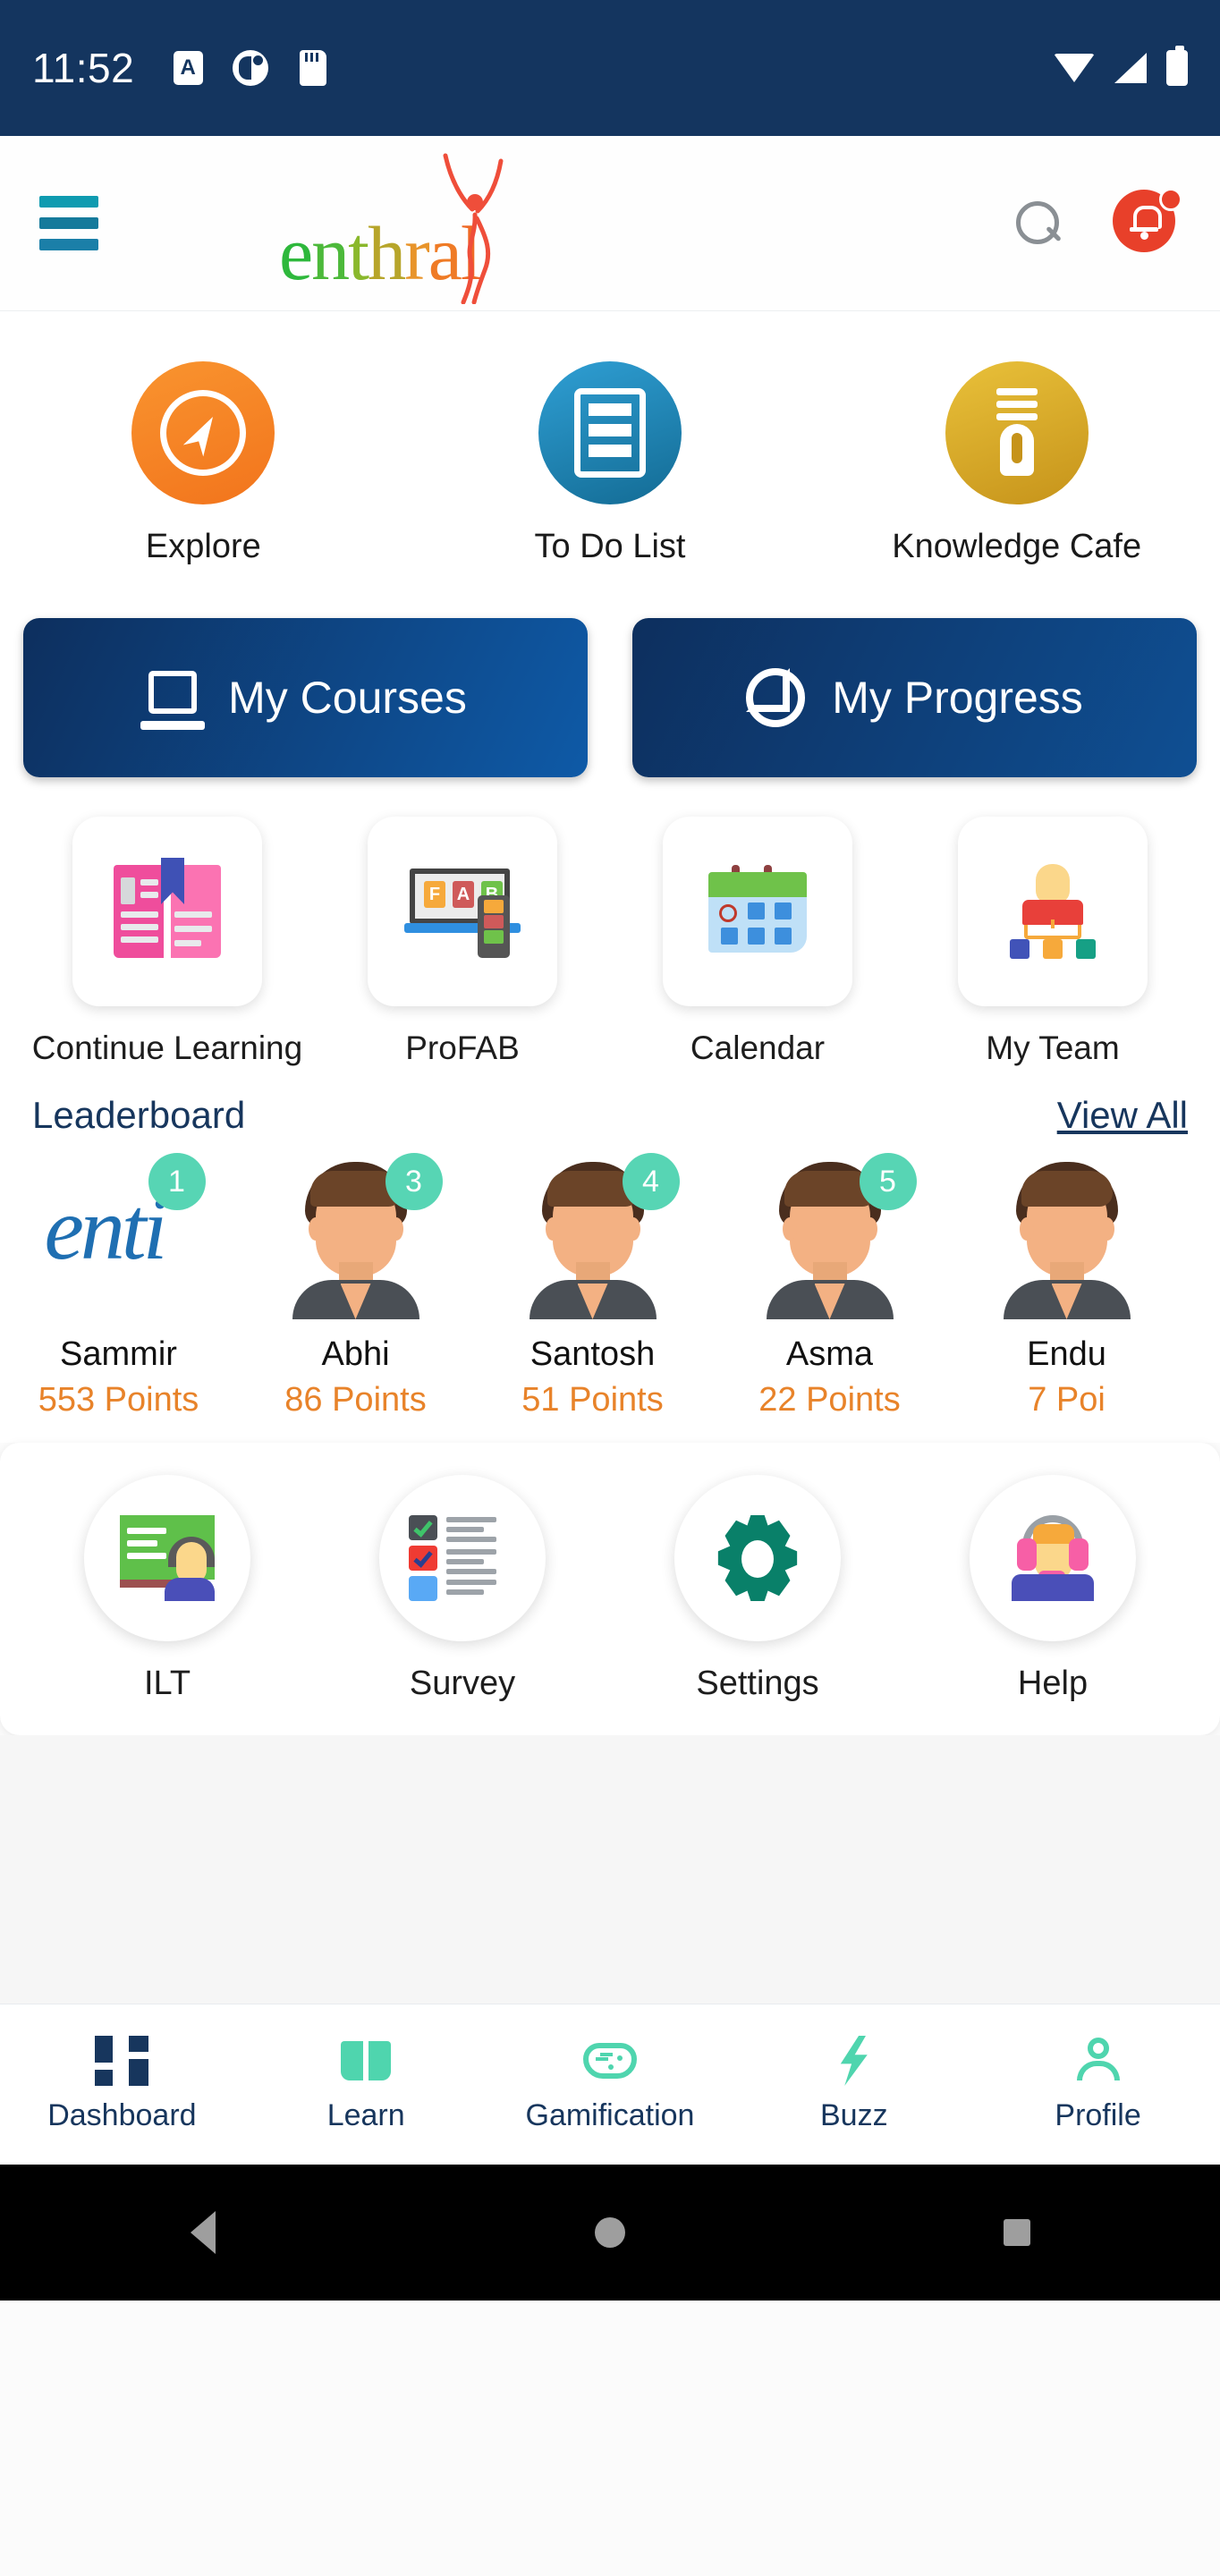  Describe the element at coordinates (358, 1237) in the screenshot. I see `avatar: 3` at that location.